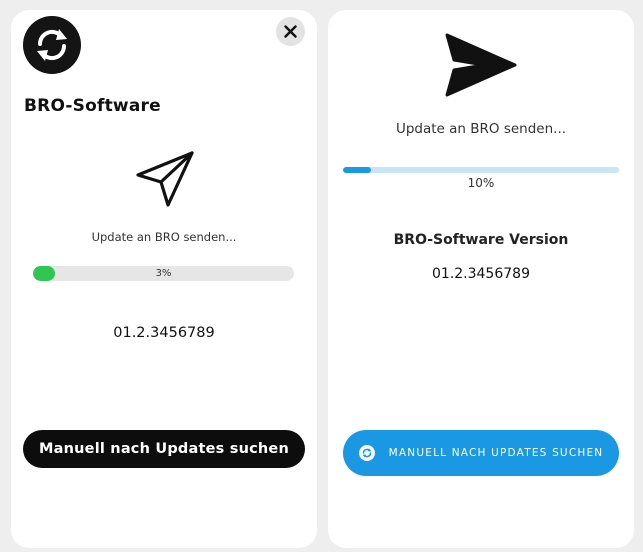 The height and width of the screenshot is (552, 643). I want to click on close-icon, so click(290, 31).